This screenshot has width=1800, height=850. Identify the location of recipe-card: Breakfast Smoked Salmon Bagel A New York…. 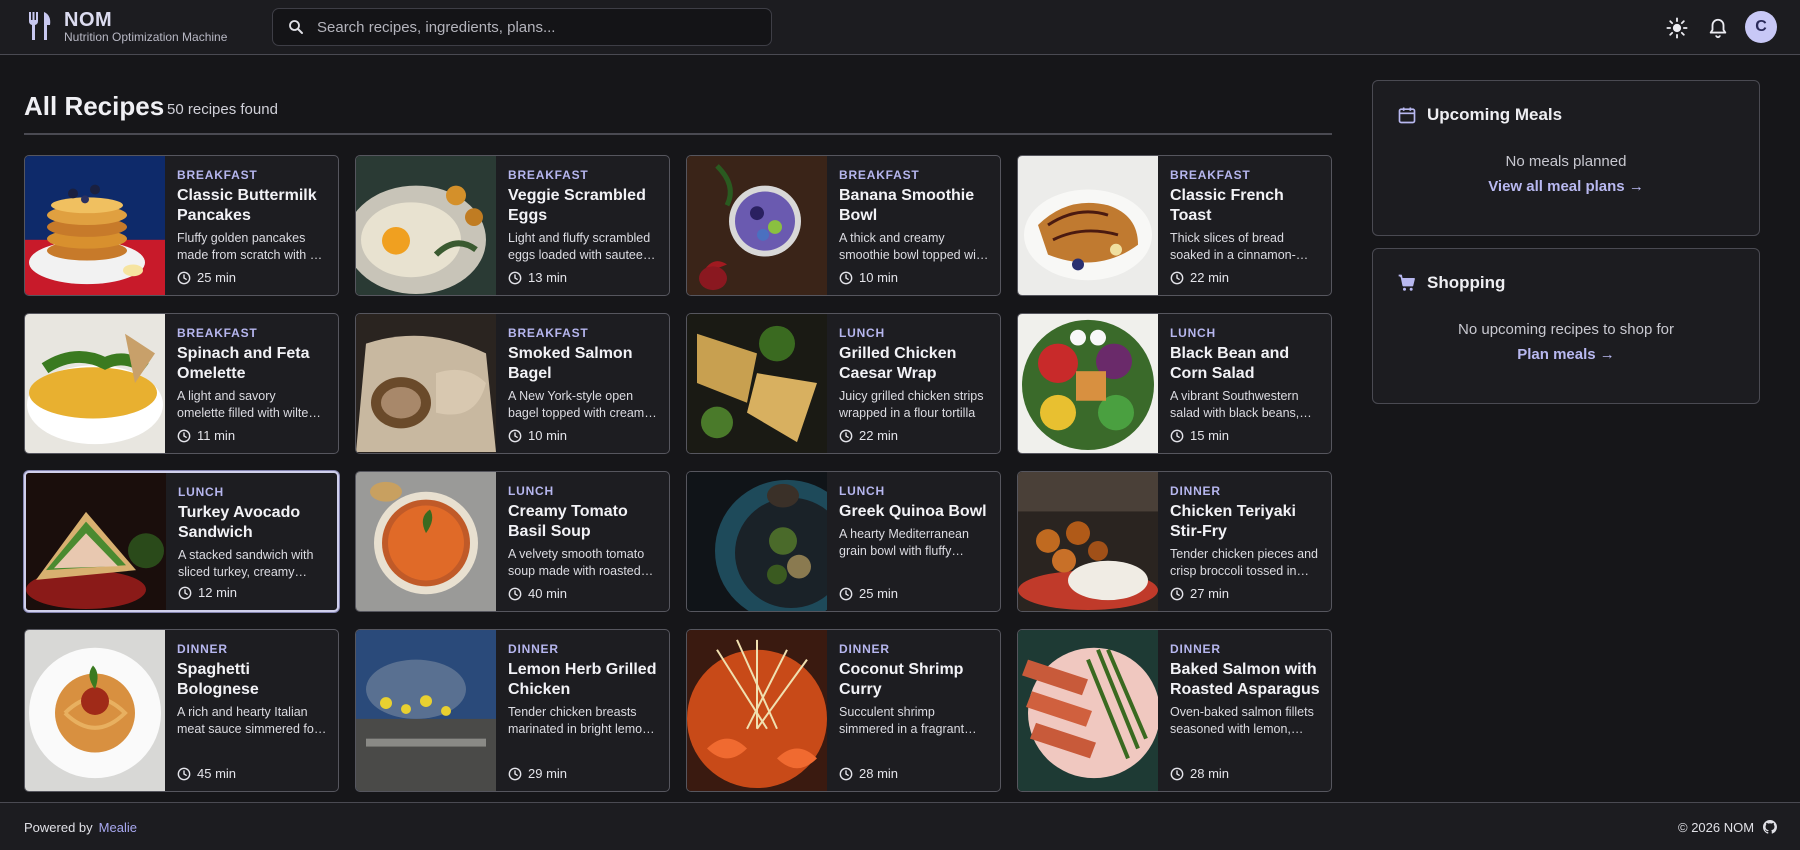
(512, 383).